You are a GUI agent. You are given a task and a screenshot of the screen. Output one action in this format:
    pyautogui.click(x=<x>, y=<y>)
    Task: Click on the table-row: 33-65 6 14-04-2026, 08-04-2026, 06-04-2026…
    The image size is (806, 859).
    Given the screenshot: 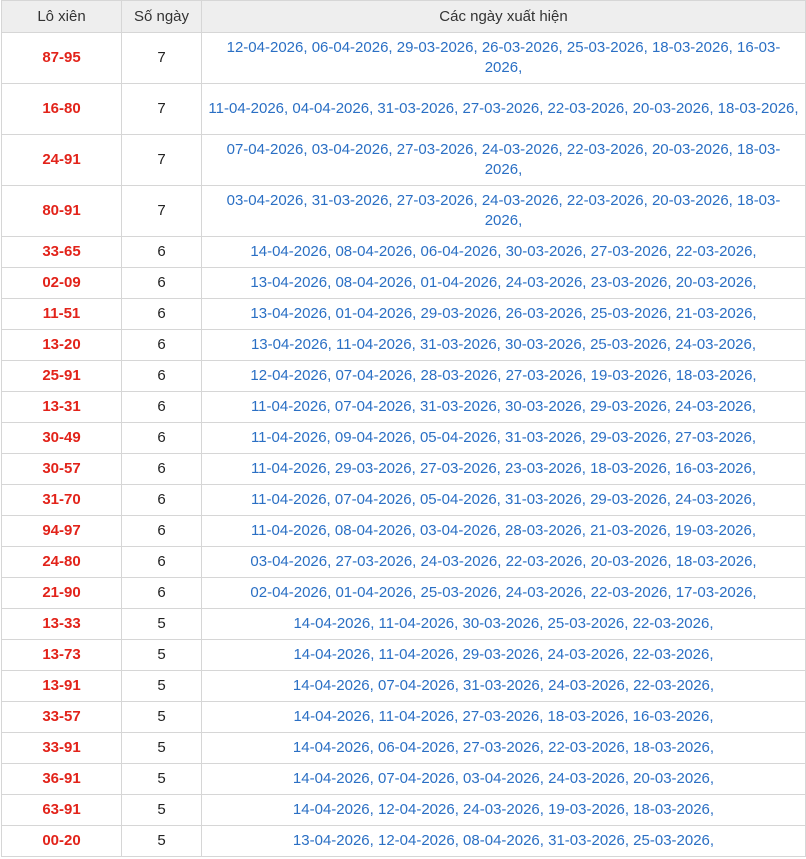 What is the action you would take?
    pyautogui.click(x=403, y=252)
    